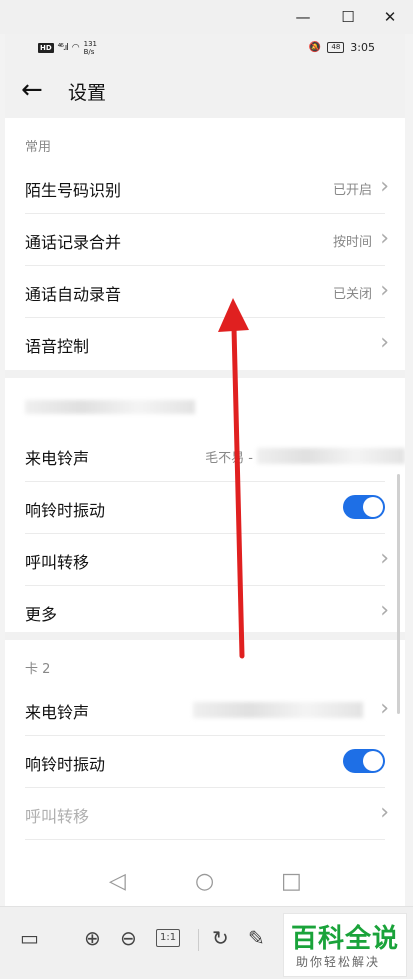  What do you see at coordinates (256, 938) in the screenshot?
I see `edit-icon: ✎` at bounding box center [256, 938].